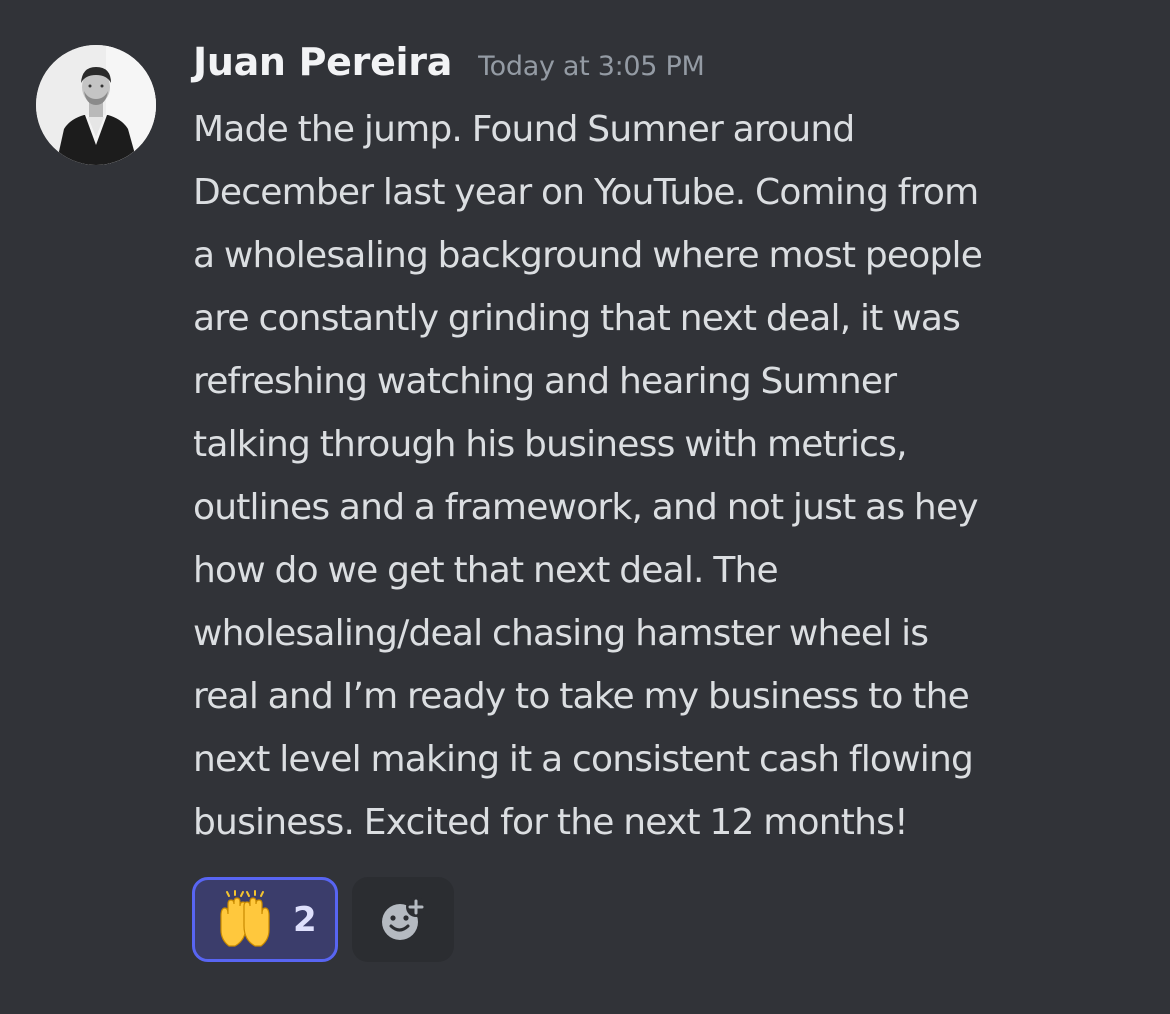  Describe the element at coordinates (245, 918) in the screenshot. I see `raising-hands-emoji-icon` at that location.